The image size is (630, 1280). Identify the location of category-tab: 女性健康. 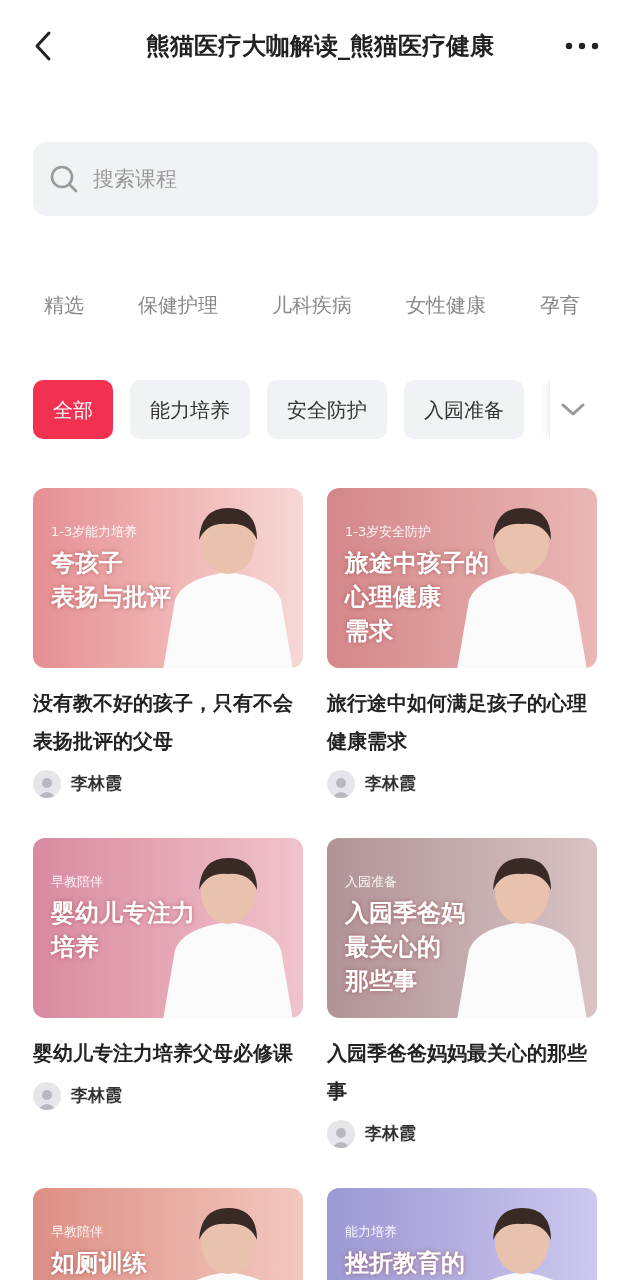
(446, 305).